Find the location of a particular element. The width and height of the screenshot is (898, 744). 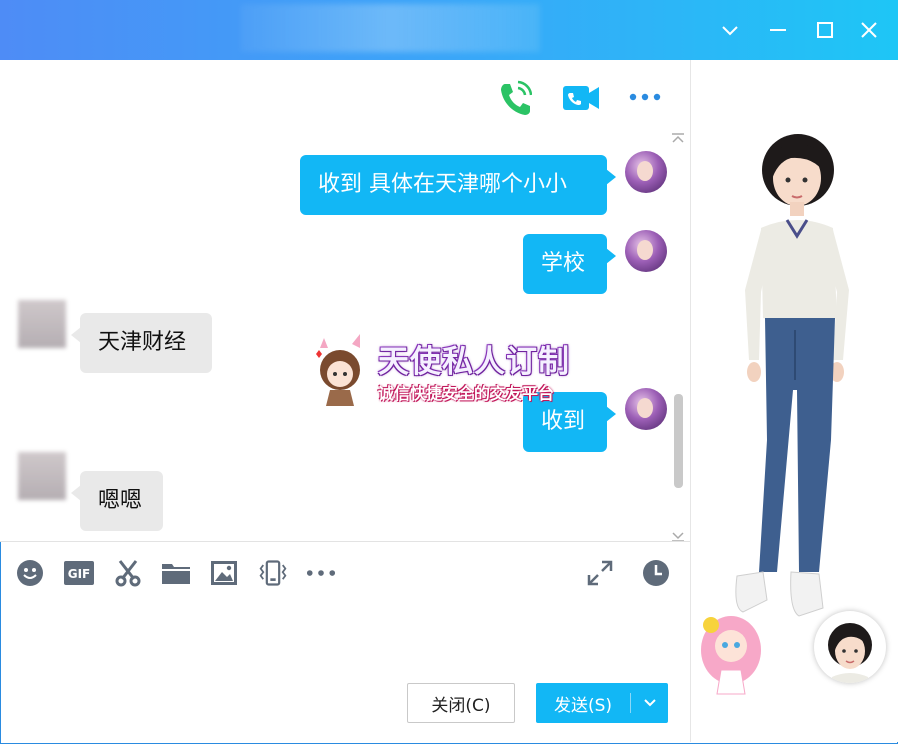

message-bubble-outgoing: 学校 is located at coordinates (569, 264).